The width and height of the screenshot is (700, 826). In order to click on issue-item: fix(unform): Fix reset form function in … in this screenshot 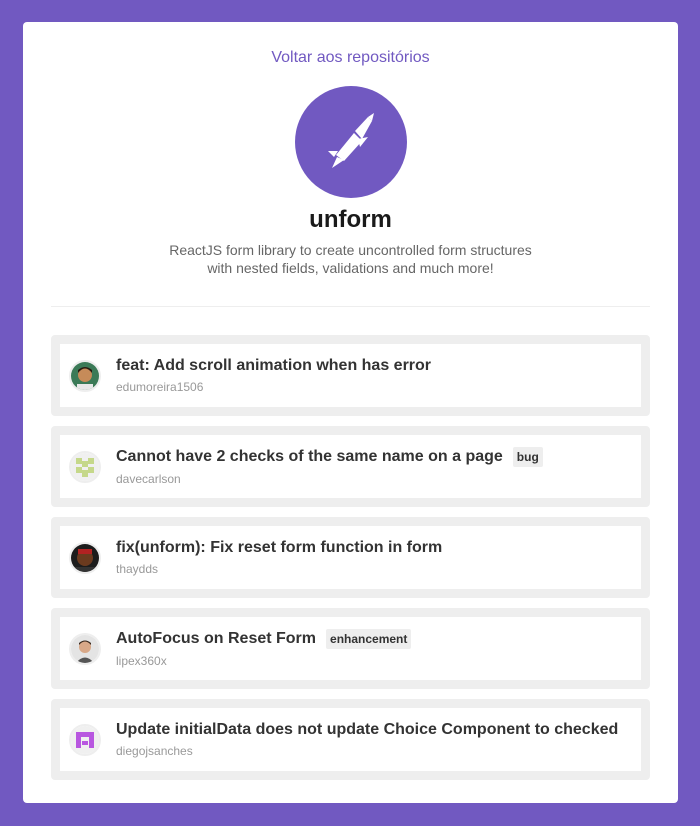, I will do `click(350, 557)`.